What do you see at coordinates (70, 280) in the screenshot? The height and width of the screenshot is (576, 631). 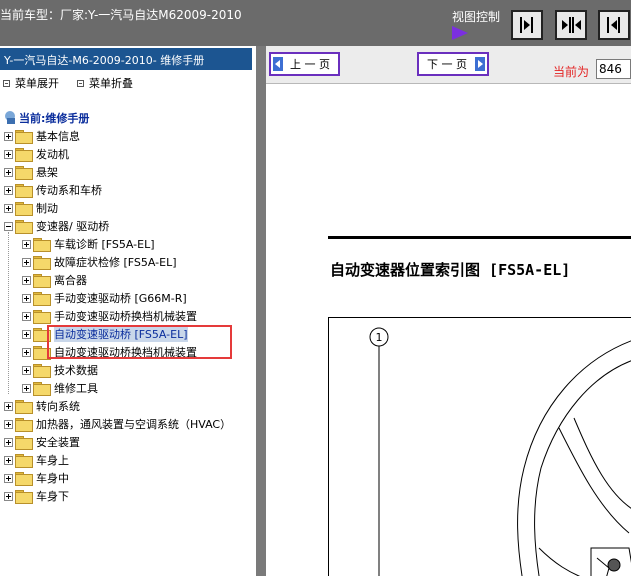 I see `tree-node-label: 离合器` at bounding box center [70, 280].